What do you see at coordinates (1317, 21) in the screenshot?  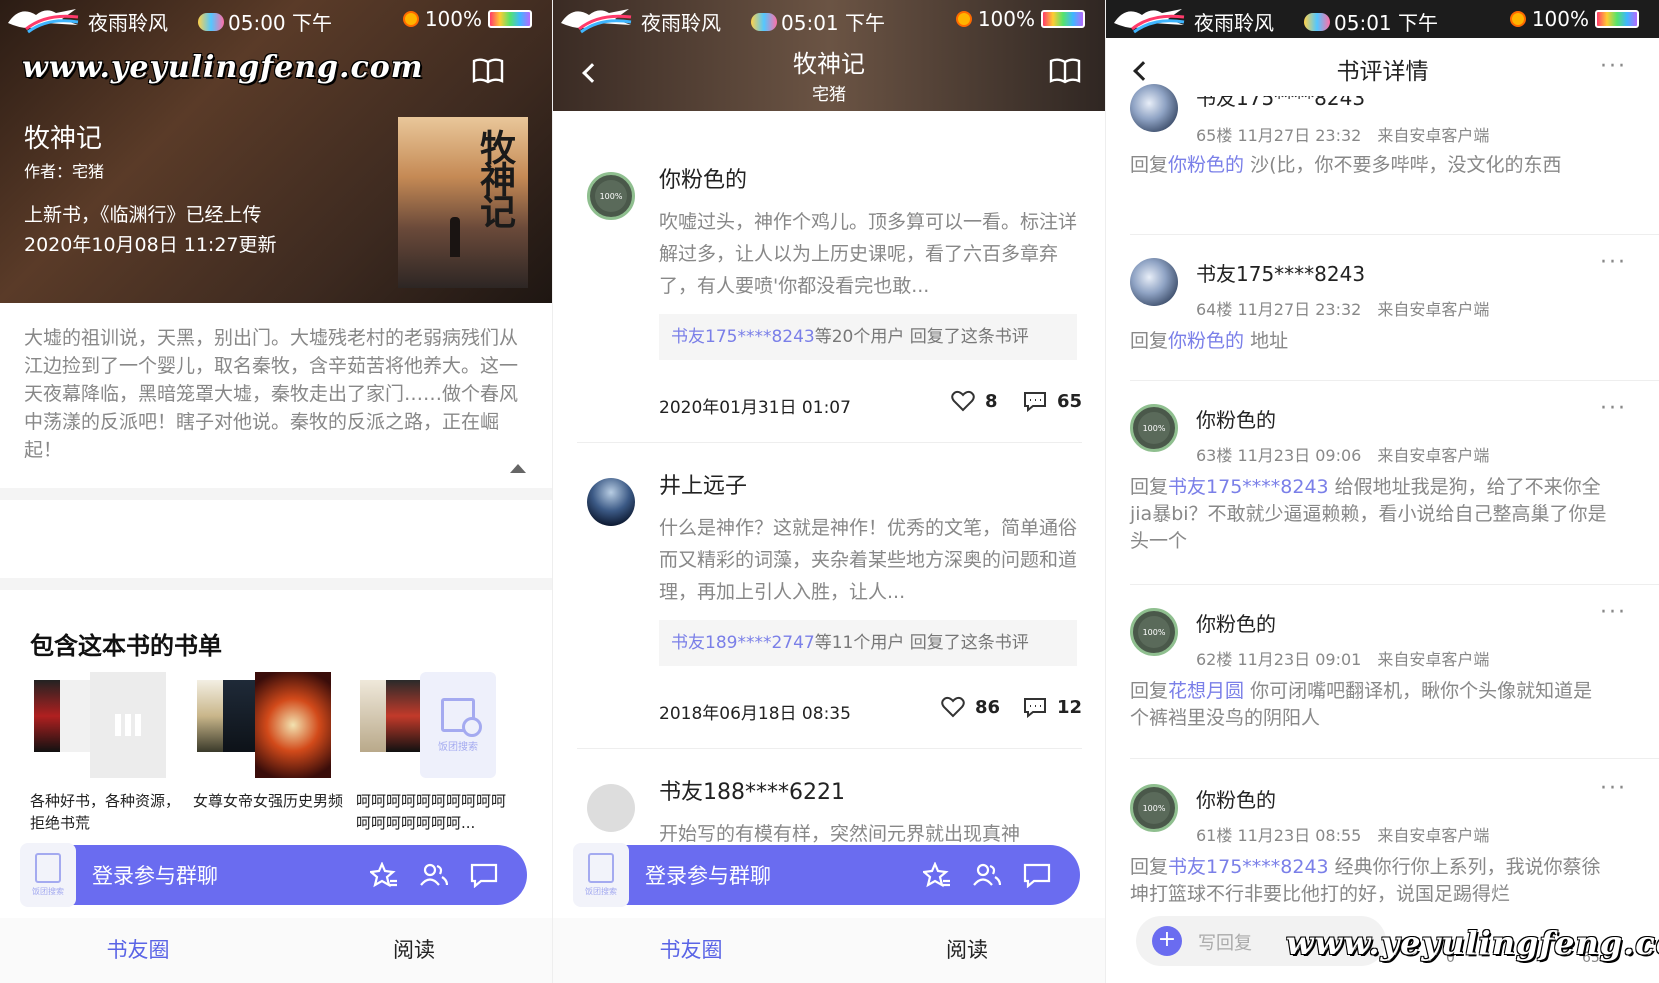 I see `weather-icon` at bounding box center [1317, 21].